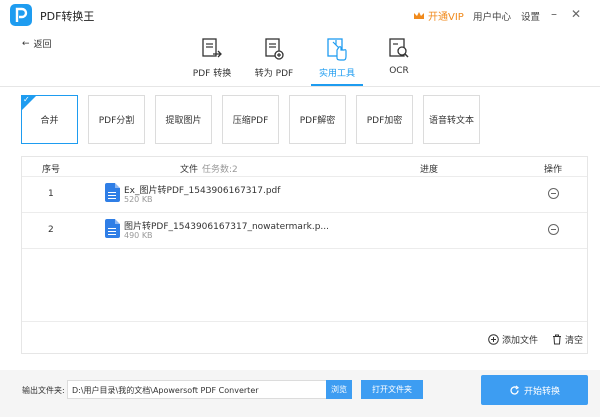  I want to click on user-center-link: 用户中心, so click(492, 16).